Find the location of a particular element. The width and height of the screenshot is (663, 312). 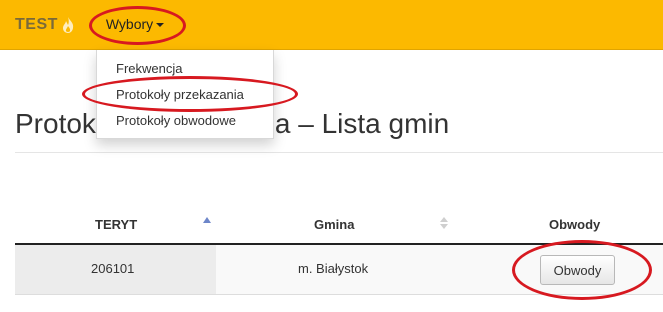

column-header-teryt: TERYT is located at coordinates (116, 224).